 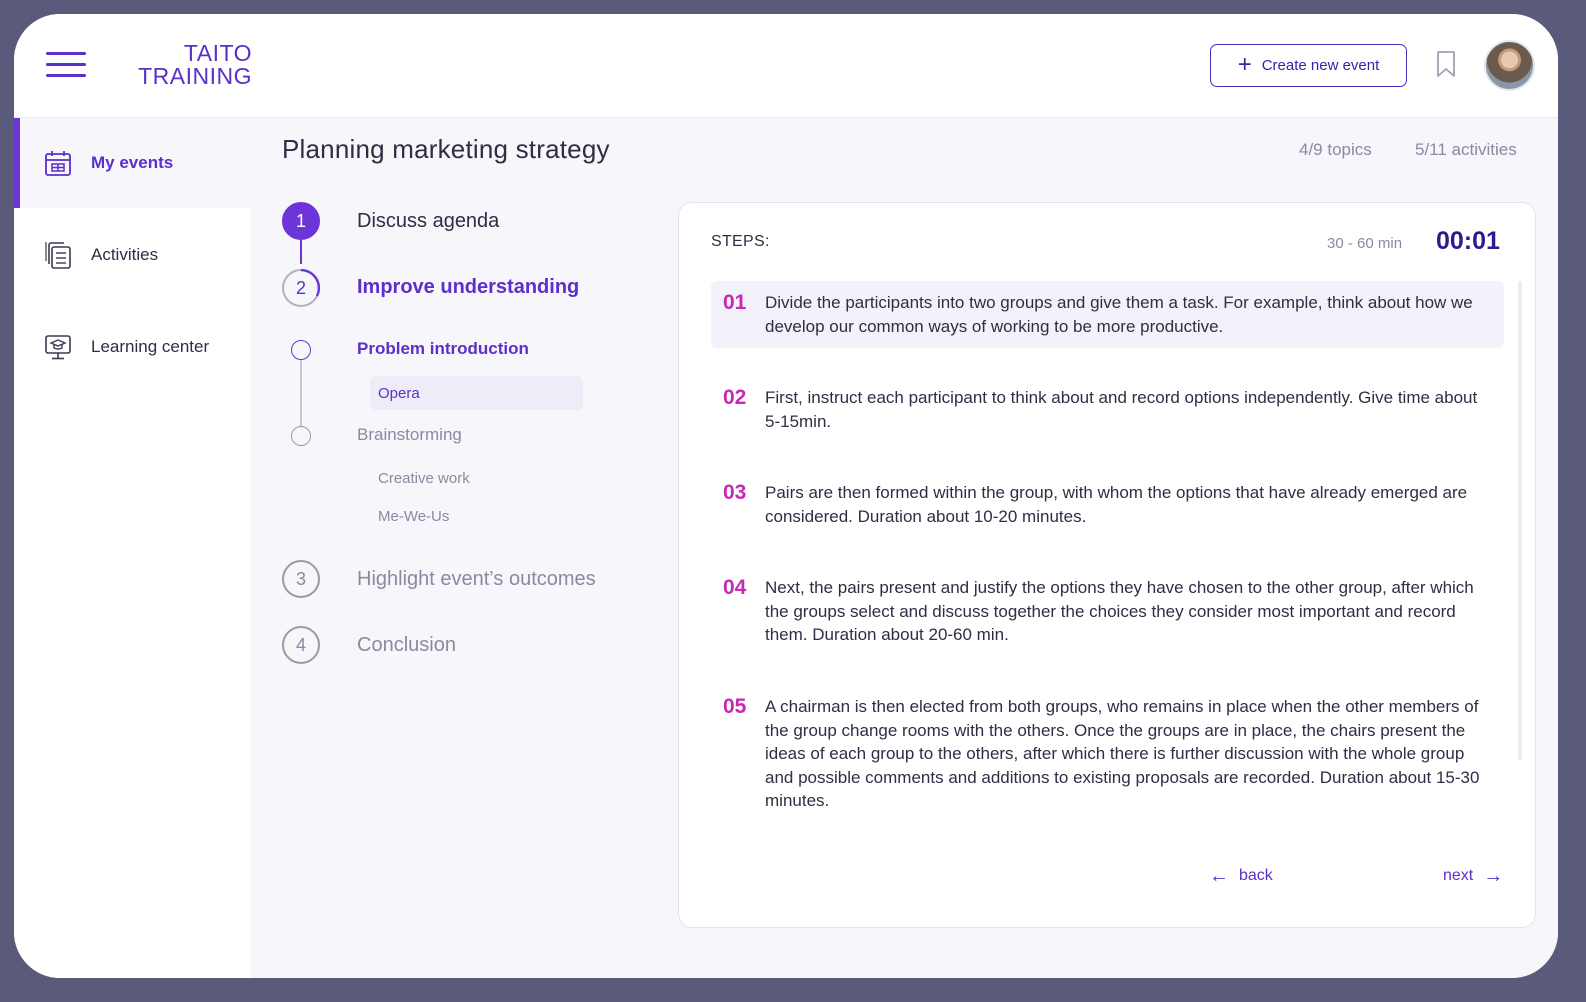 What do you see at coordinates (132, 548) in the screenshot?
I see `sidebar: My events Activities Learning center` at bounding box center [132, 548].